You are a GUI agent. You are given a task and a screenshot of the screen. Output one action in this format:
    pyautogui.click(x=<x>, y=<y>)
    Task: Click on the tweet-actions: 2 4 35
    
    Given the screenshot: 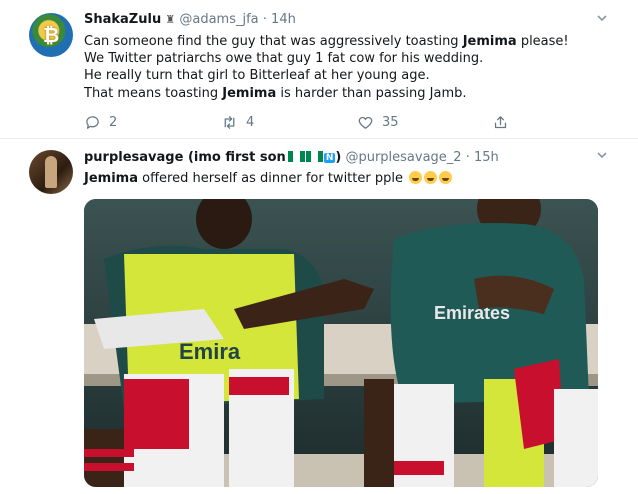 What is the action you would take?
    pyautogui.click(x=304, y=123)
    